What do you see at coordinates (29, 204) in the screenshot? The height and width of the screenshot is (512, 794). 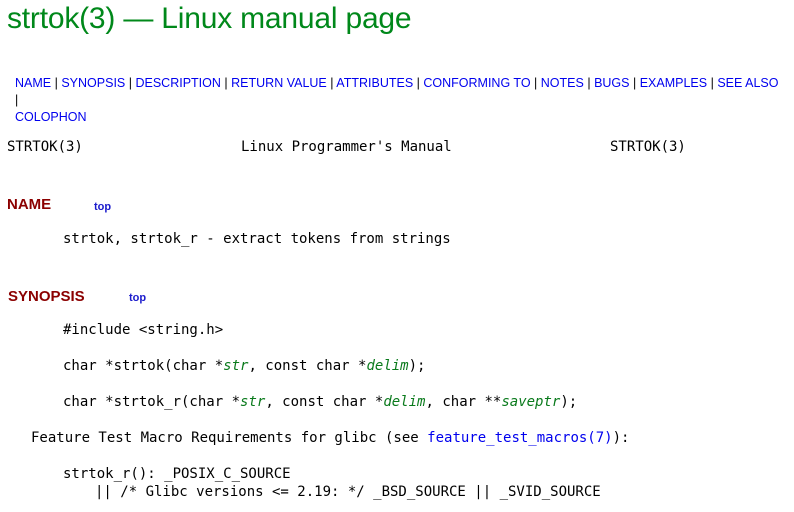 I see `section-heading-name: NAME` at bounding box center [29, 204].